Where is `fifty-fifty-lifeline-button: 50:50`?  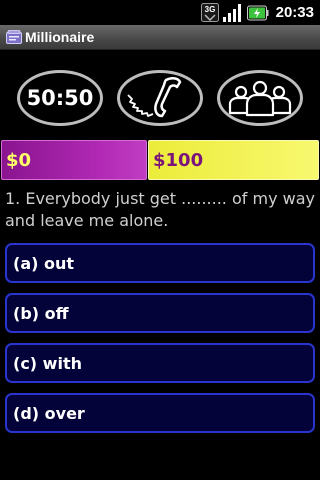
fifty-fifty-lifeline-button: 50:50 is located at coordinates (60, 98).